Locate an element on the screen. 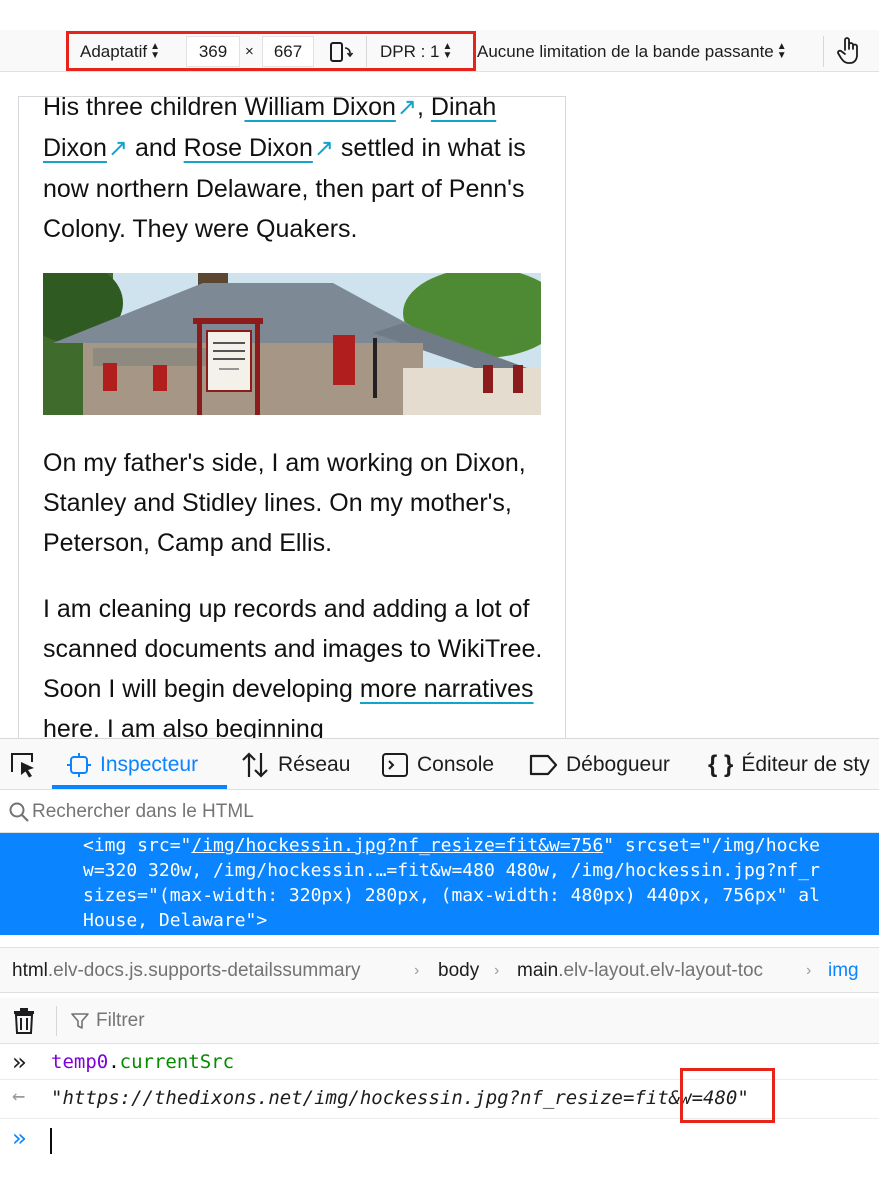 The height and width of the screenshot is (1200, 879). tab-console: Console is located at coordinates (437, 765).